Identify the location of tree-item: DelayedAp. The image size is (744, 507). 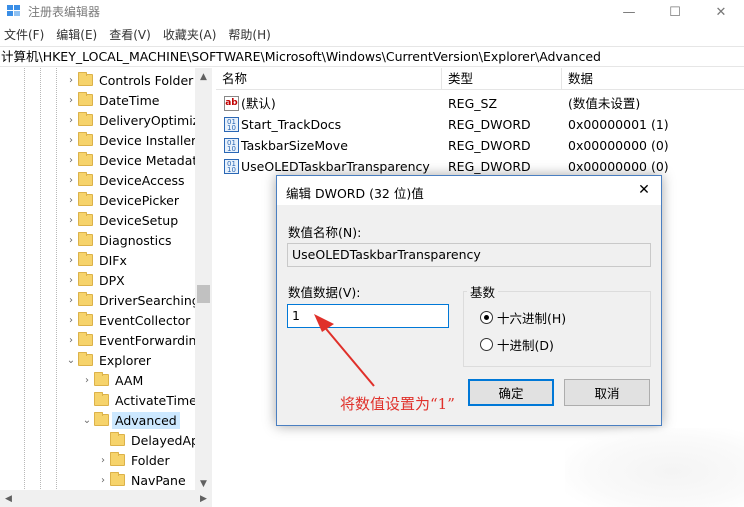
(147, 440).